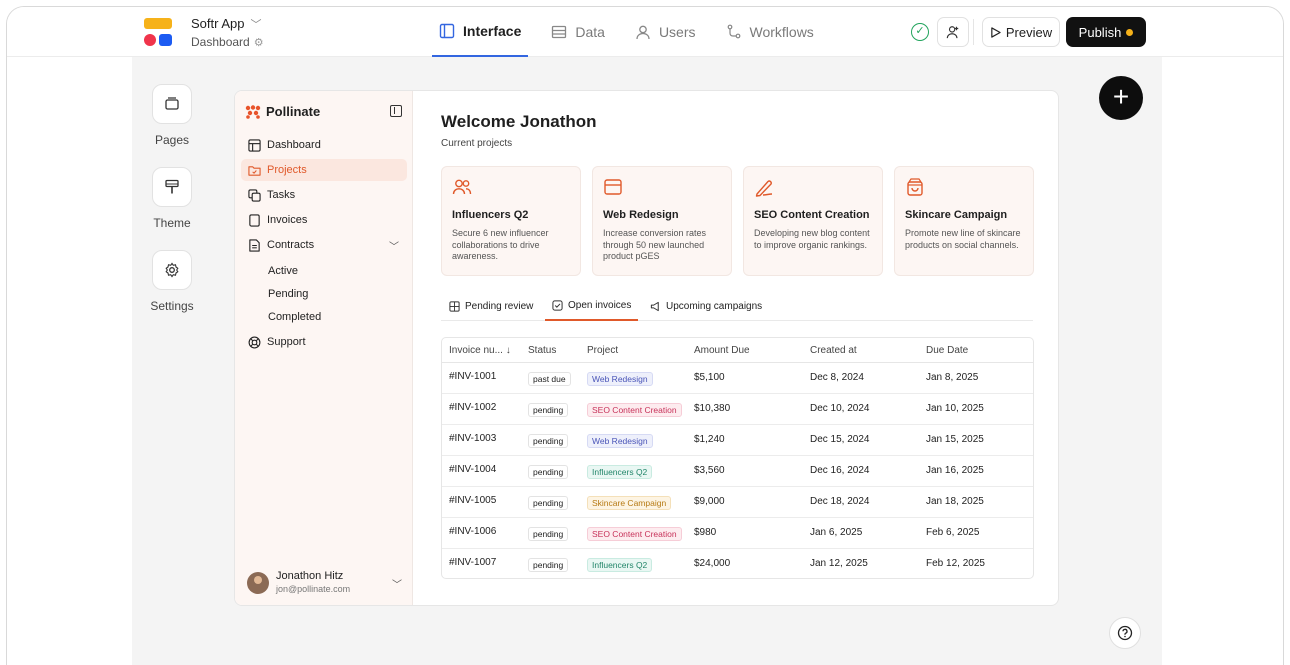 Image resolution: width=1290 pixels, height=665 pixels. Describe the element at coordinates (291, 245) in the screenshot. I see `sidebar-item-label: Contracts` at that location.